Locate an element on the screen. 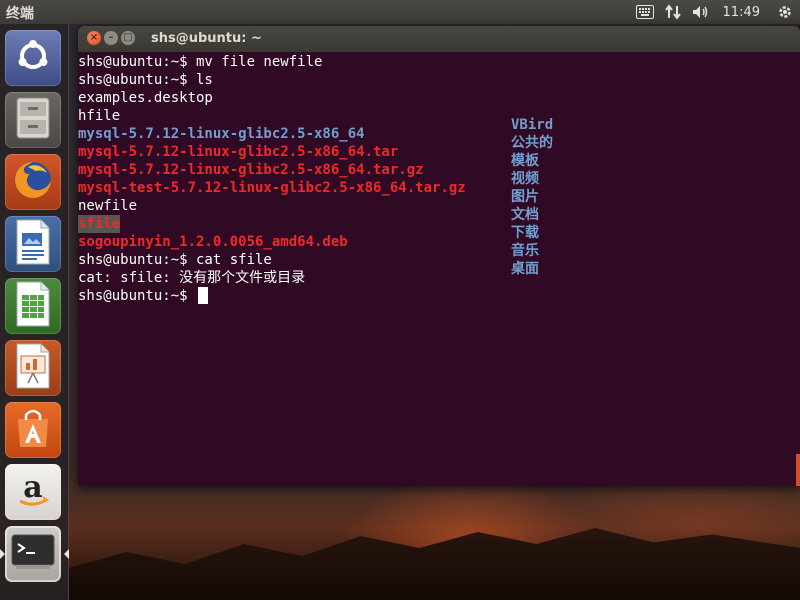 This screenshot has width=800, height=600. terminal-icon is located at coordinates (33, 554).